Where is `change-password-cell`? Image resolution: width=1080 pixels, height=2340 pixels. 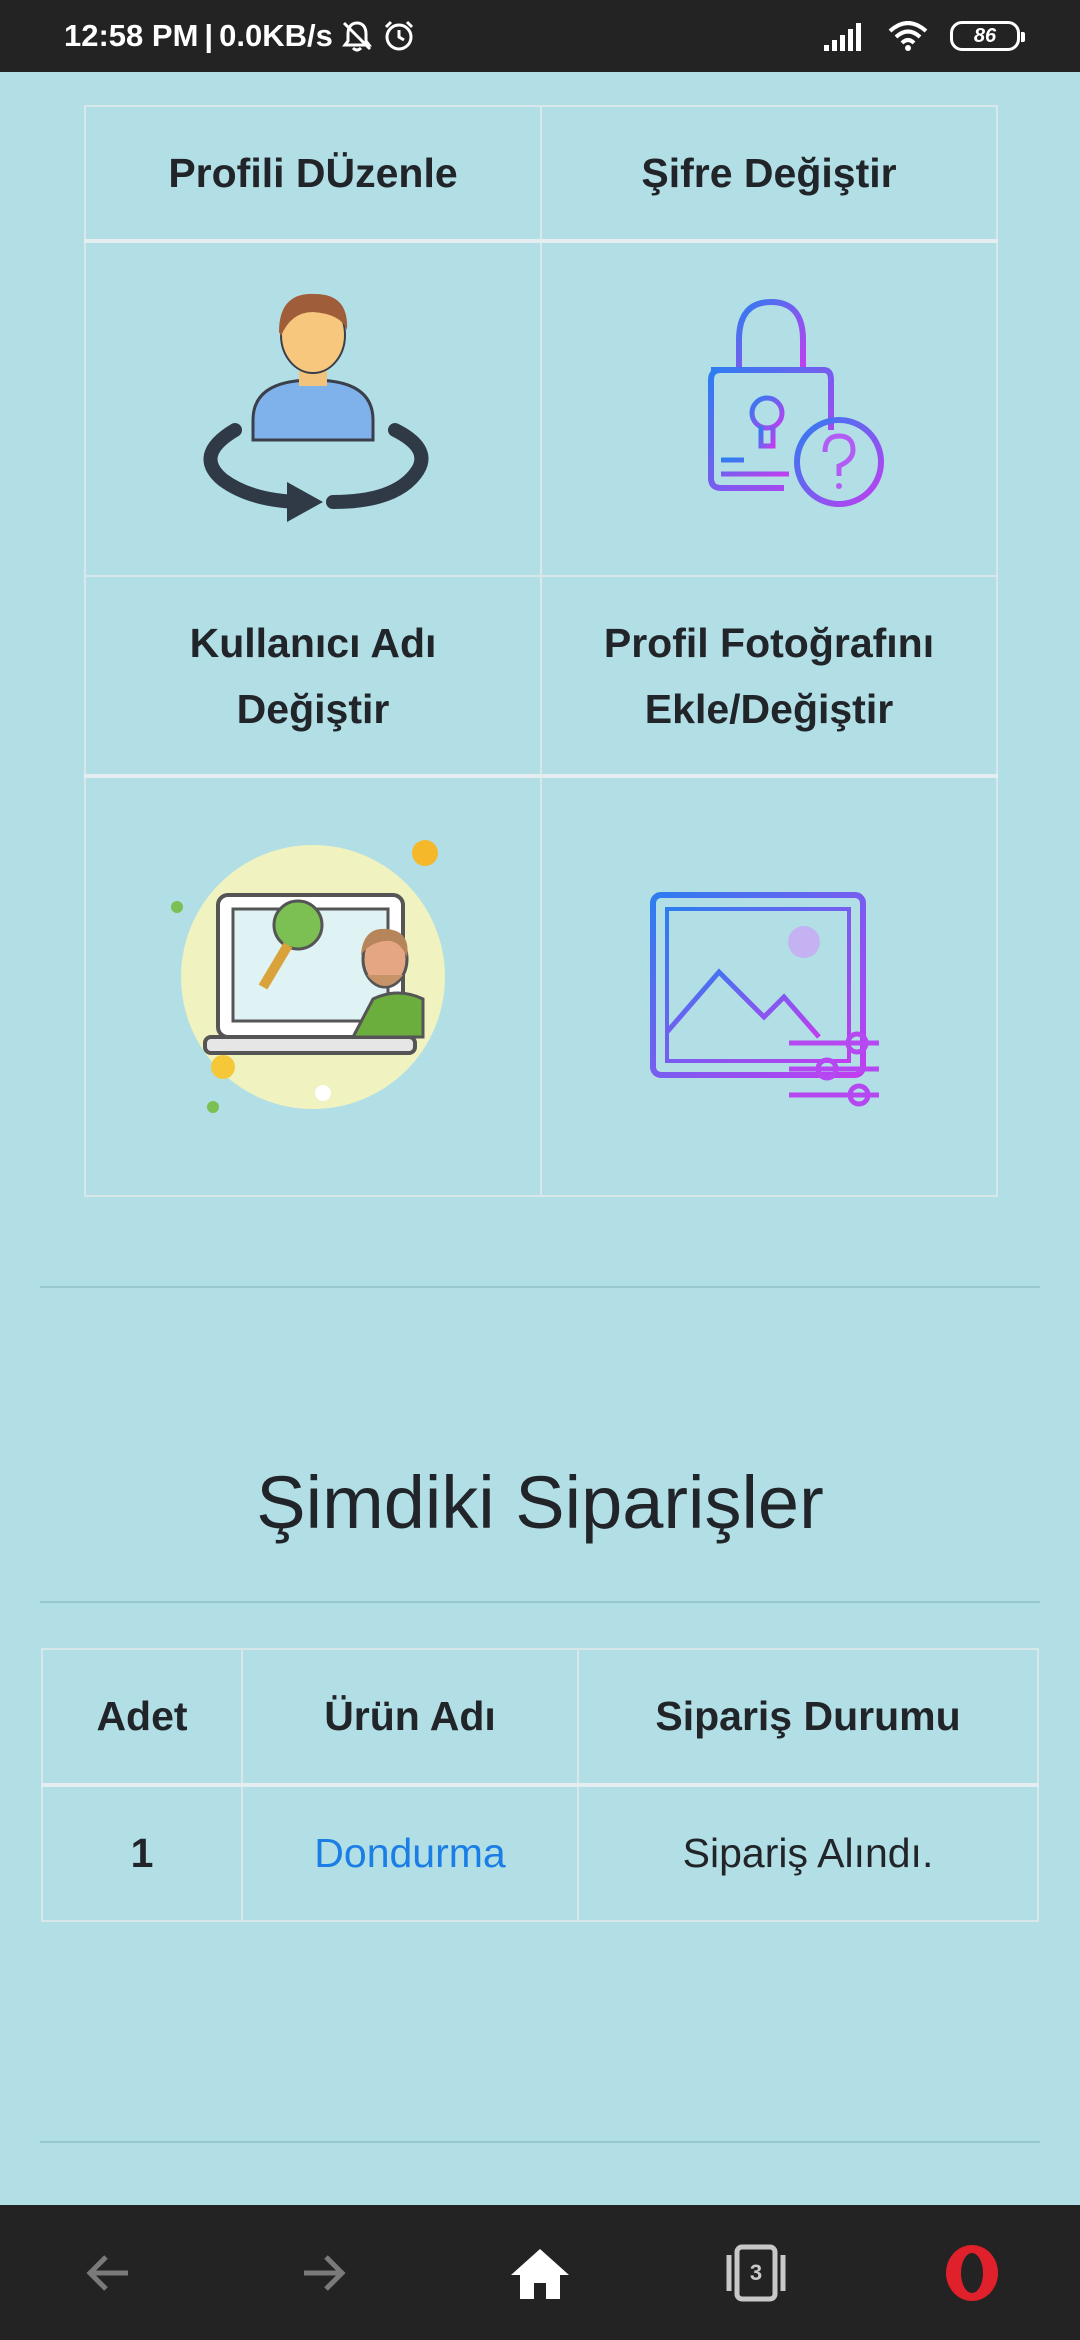
change-password-cell is located at coordinates (769, 408).